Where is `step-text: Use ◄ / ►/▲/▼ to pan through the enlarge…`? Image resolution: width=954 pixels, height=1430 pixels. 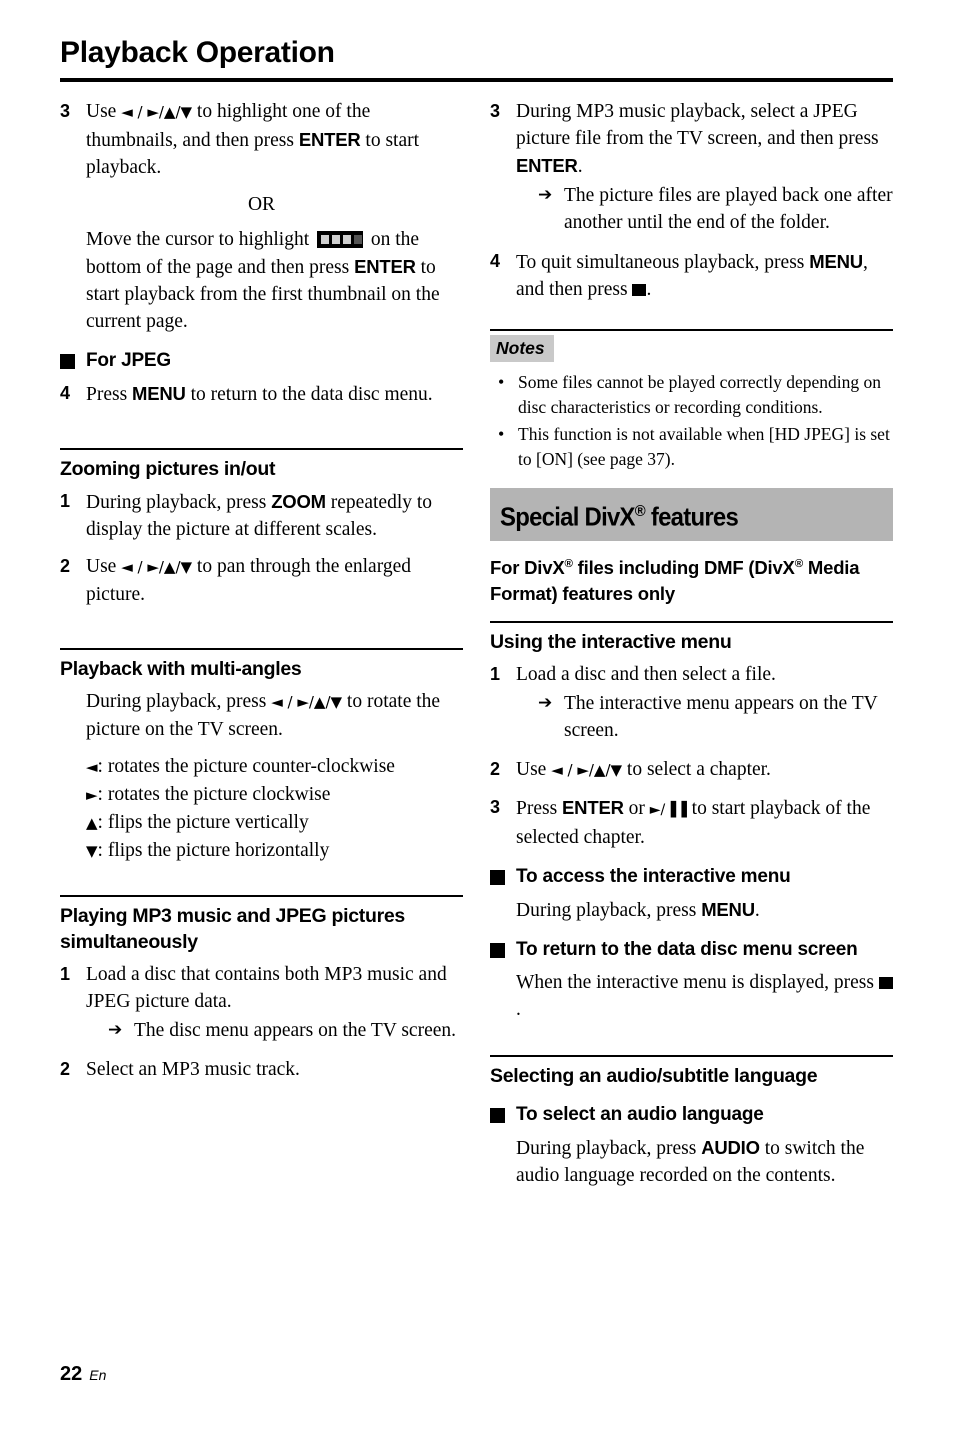
step-text: Use ◄ / ►/▲/▼ to pan through the enlarge… is located at coordinates (274, 580).